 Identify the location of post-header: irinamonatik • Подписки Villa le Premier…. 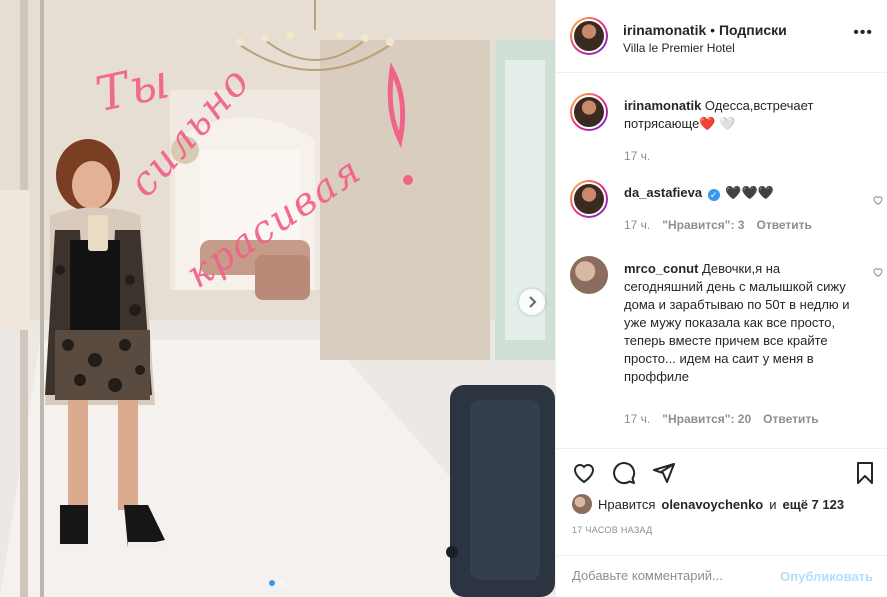
(721, 36).